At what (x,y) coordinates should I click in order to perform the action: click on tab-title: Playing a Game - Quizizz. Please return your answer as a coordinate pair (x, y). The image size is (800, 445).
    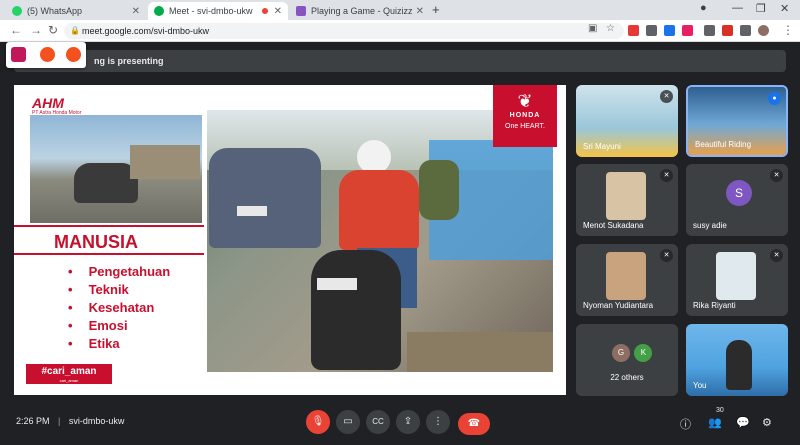
    Looking at the image, I should click on (362, 11).